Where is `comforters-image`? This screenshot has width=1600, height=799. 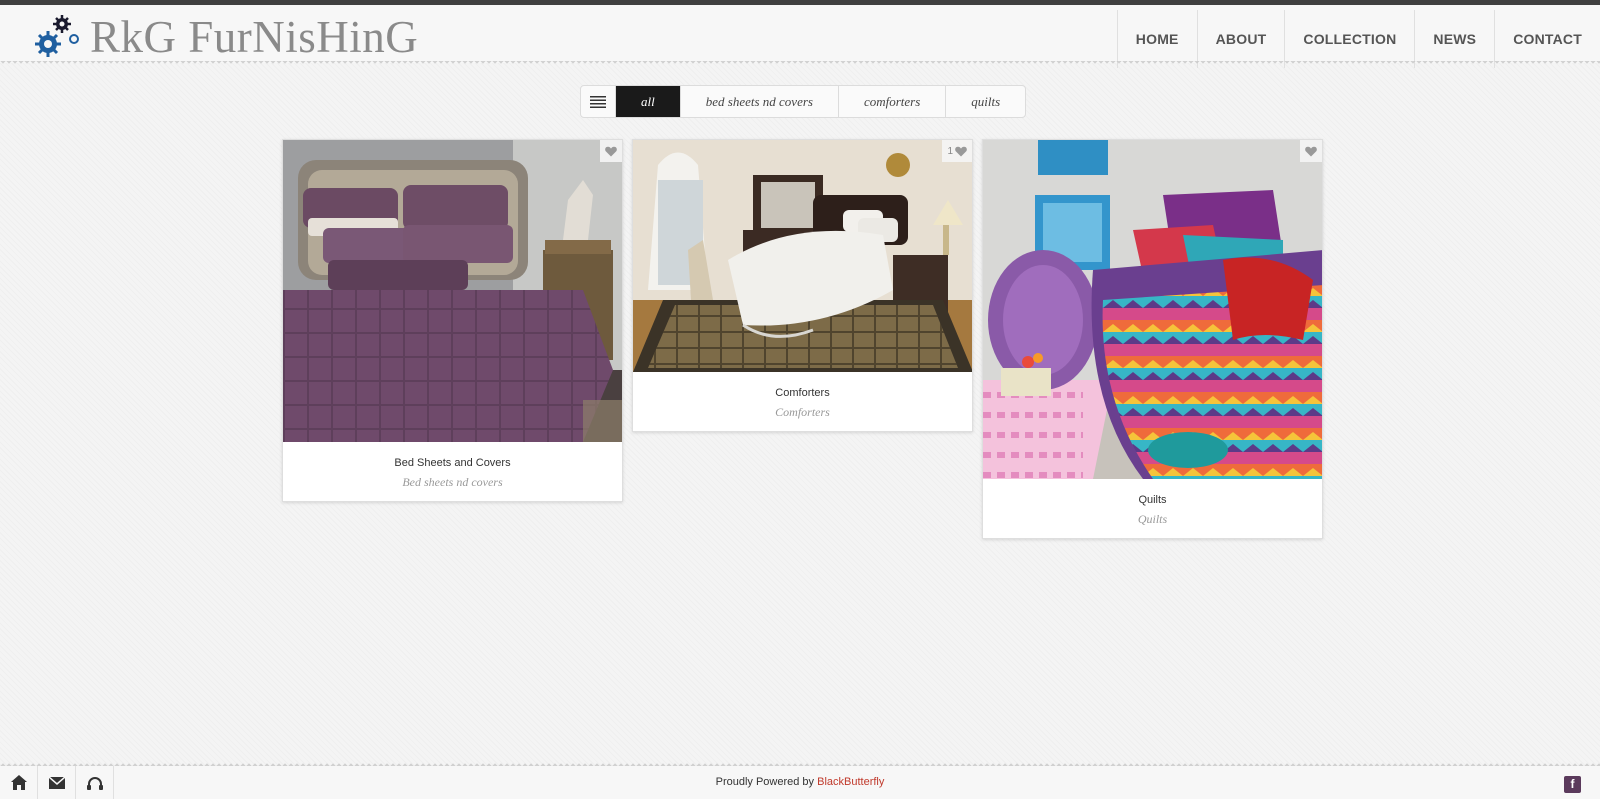 comforters-image is located at coordinates (802, 256).